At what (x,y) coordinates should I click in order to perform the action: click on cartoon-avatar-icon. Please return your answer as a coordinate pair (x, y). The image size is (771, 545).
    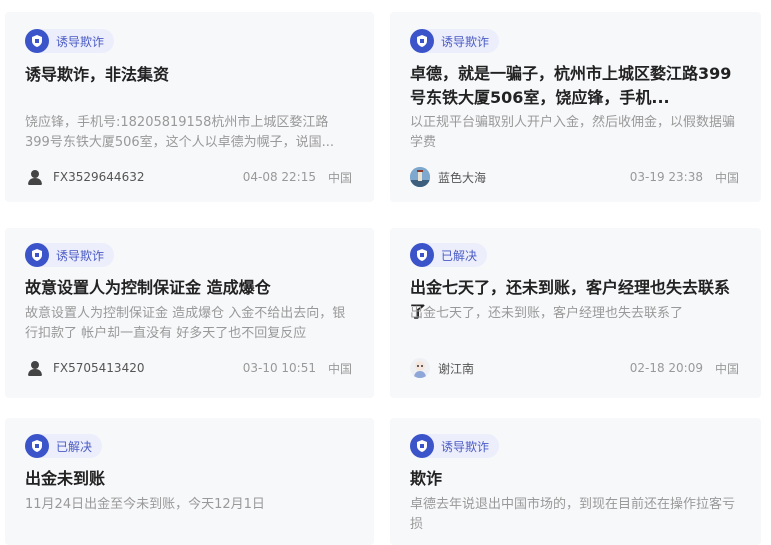
    Looking at the image, I should click on (420, 368).